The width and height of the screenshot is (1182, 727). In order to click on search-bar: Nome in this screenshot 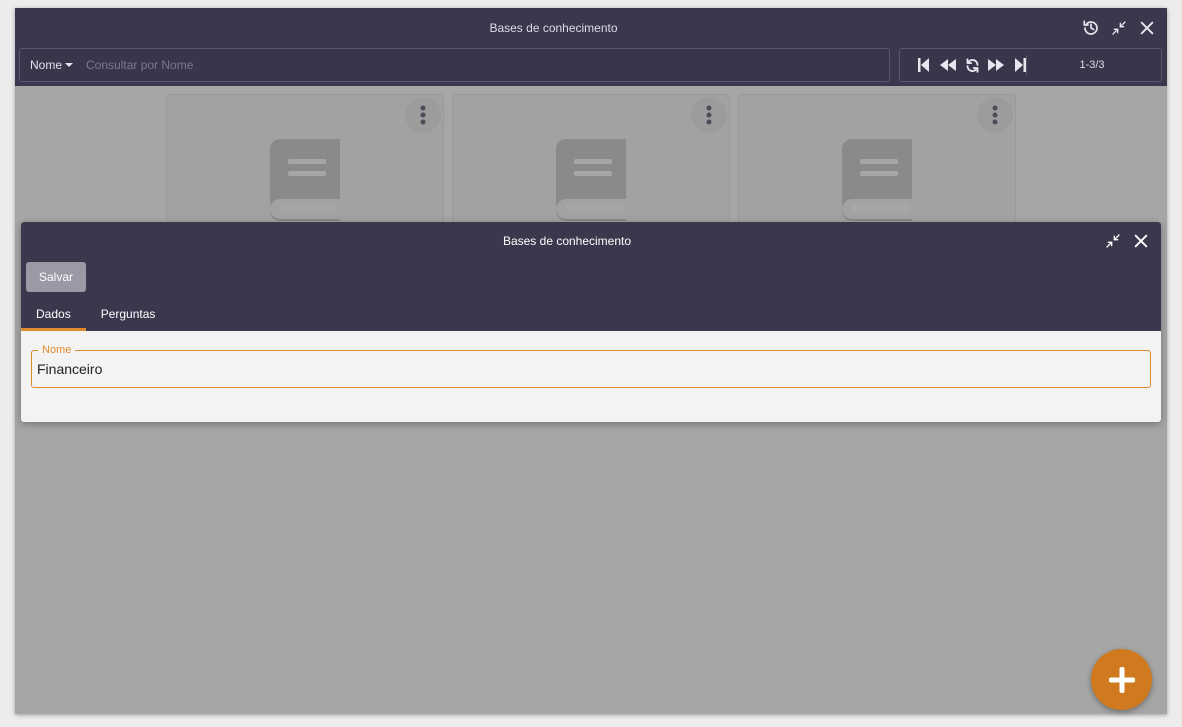, I will do `click(454, 65)`.